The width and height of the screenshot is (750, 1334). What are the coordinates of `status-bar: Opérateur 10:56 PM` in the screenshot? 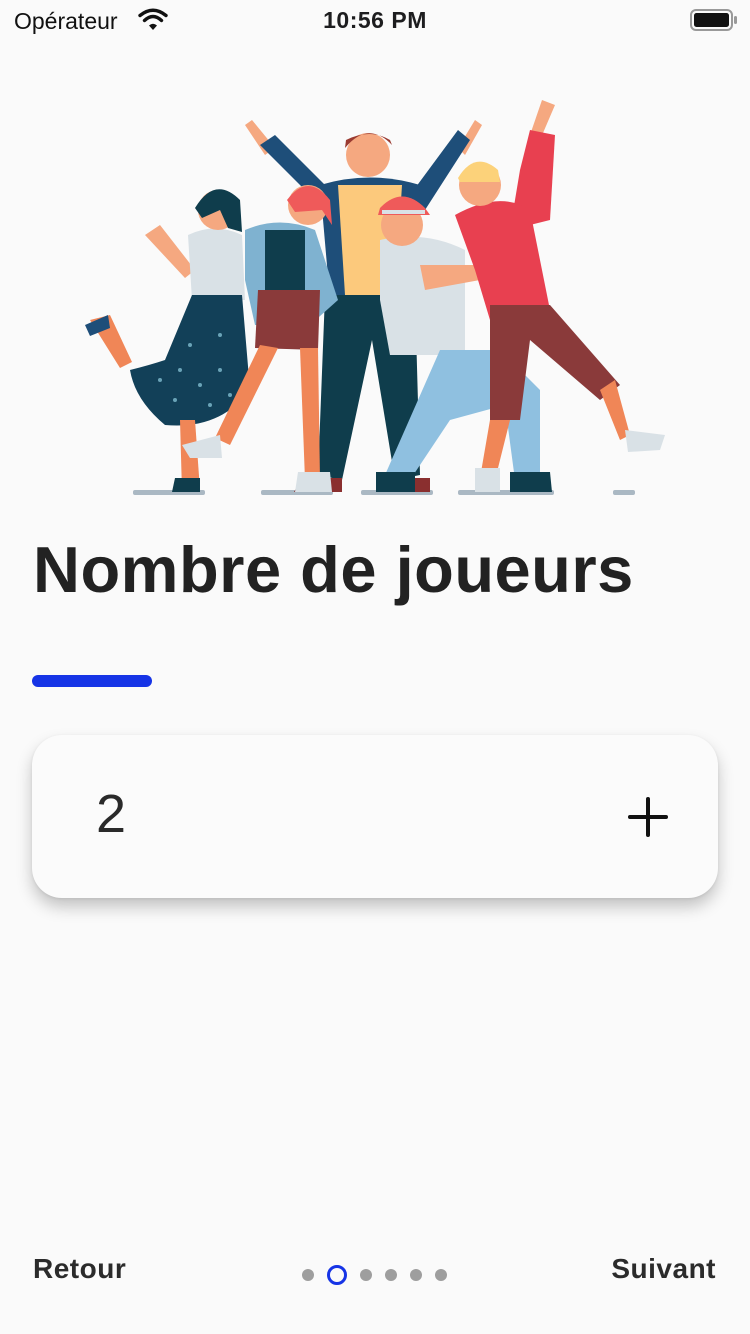 It's located at (375, 20).